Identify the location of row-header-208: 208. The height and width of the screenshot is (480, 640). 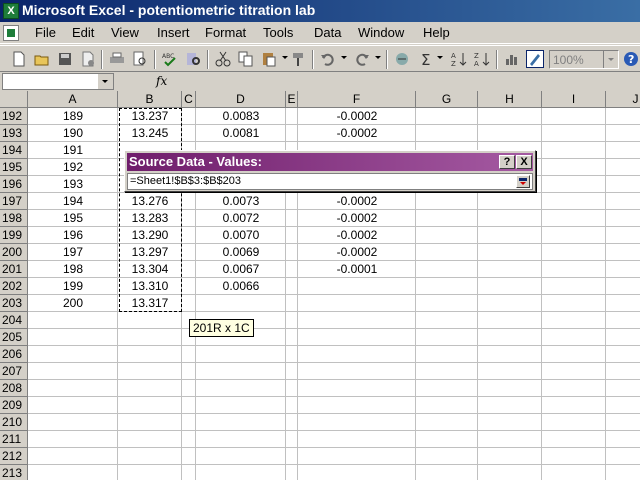
(14, 388).